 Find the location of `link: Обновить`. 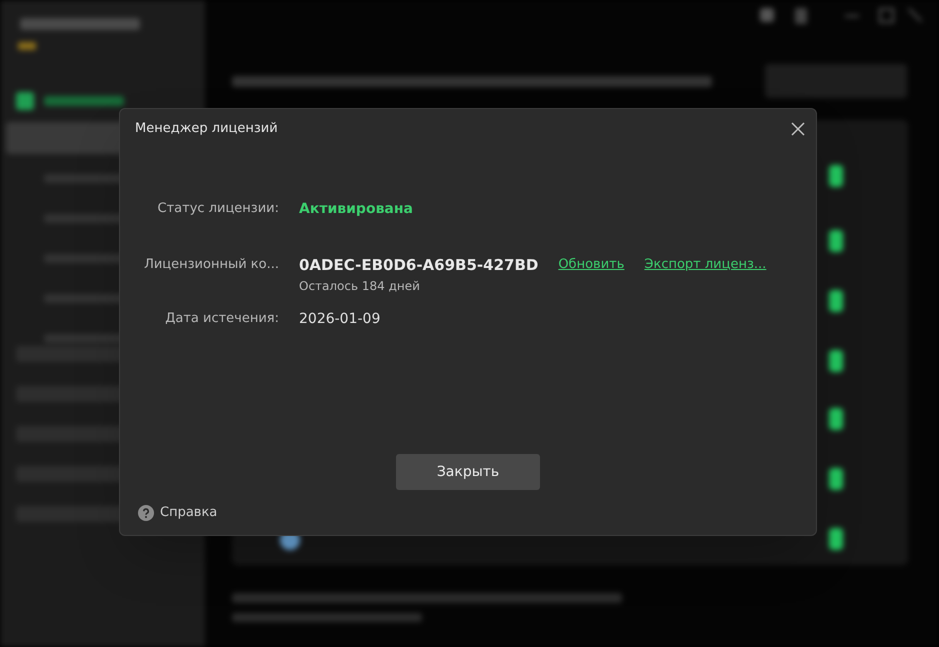

link: Обновить is located at coordinates (591, 265).